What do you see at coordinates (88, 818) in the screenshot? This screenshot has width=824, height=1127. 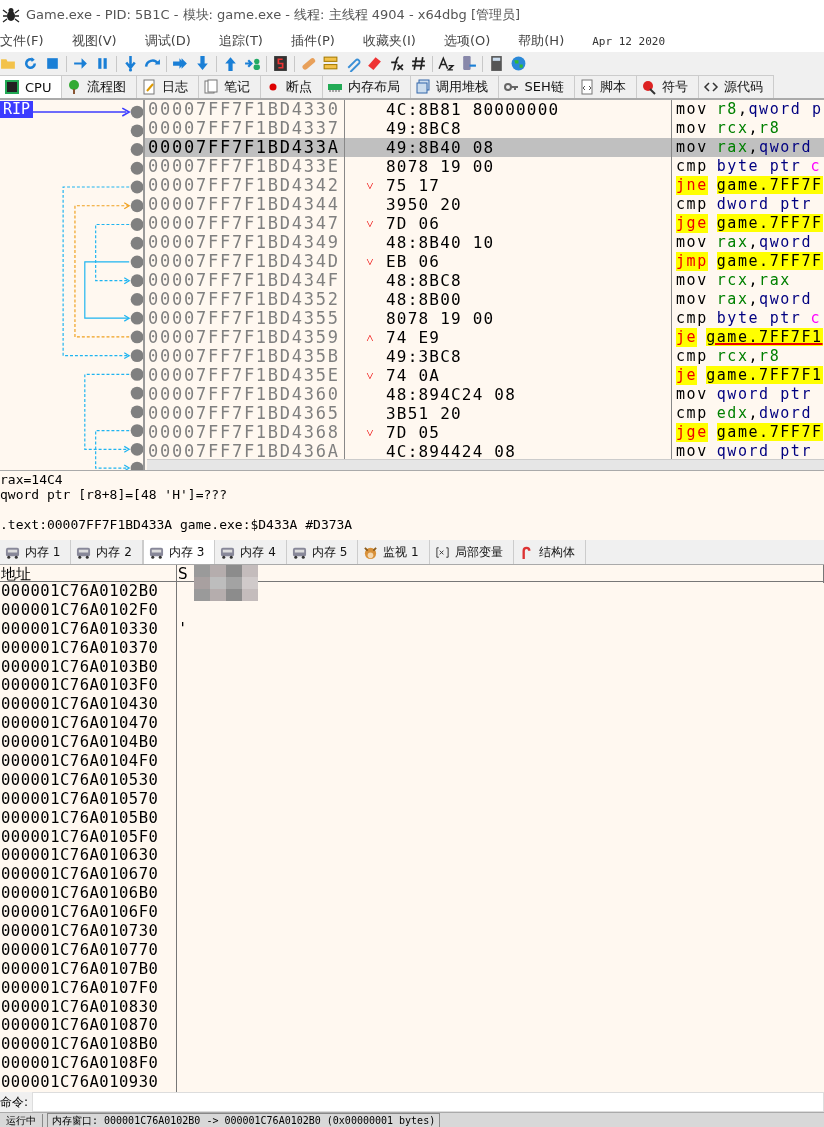 I see `address-cell: 000001C76A0105B0` at bounding box center [88, 818].